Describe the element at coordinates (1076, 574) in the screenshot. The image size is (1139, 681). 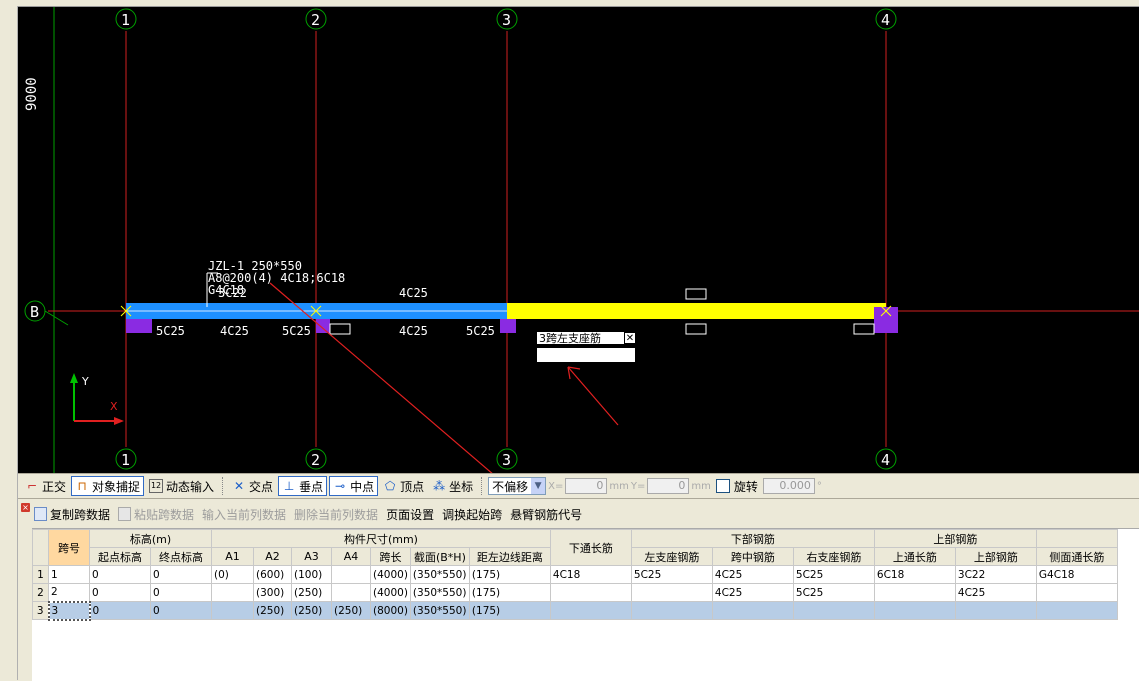
I see `table-cell-side: G4C18` at that location.